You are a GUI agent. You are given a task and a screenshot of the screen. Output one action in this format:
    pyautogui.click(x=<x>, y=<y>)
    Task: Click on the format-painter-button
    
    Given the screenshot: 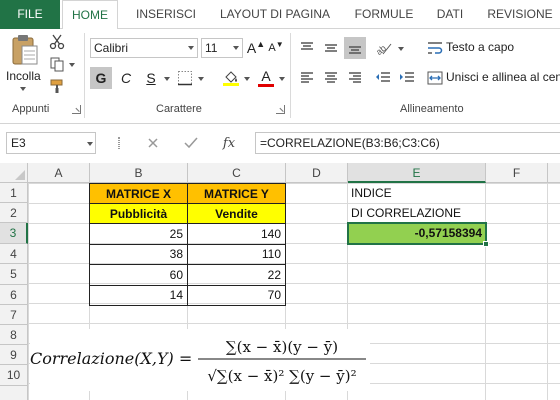 What is the action you would take?
    pyautogui.click(x=57, y=86)
    